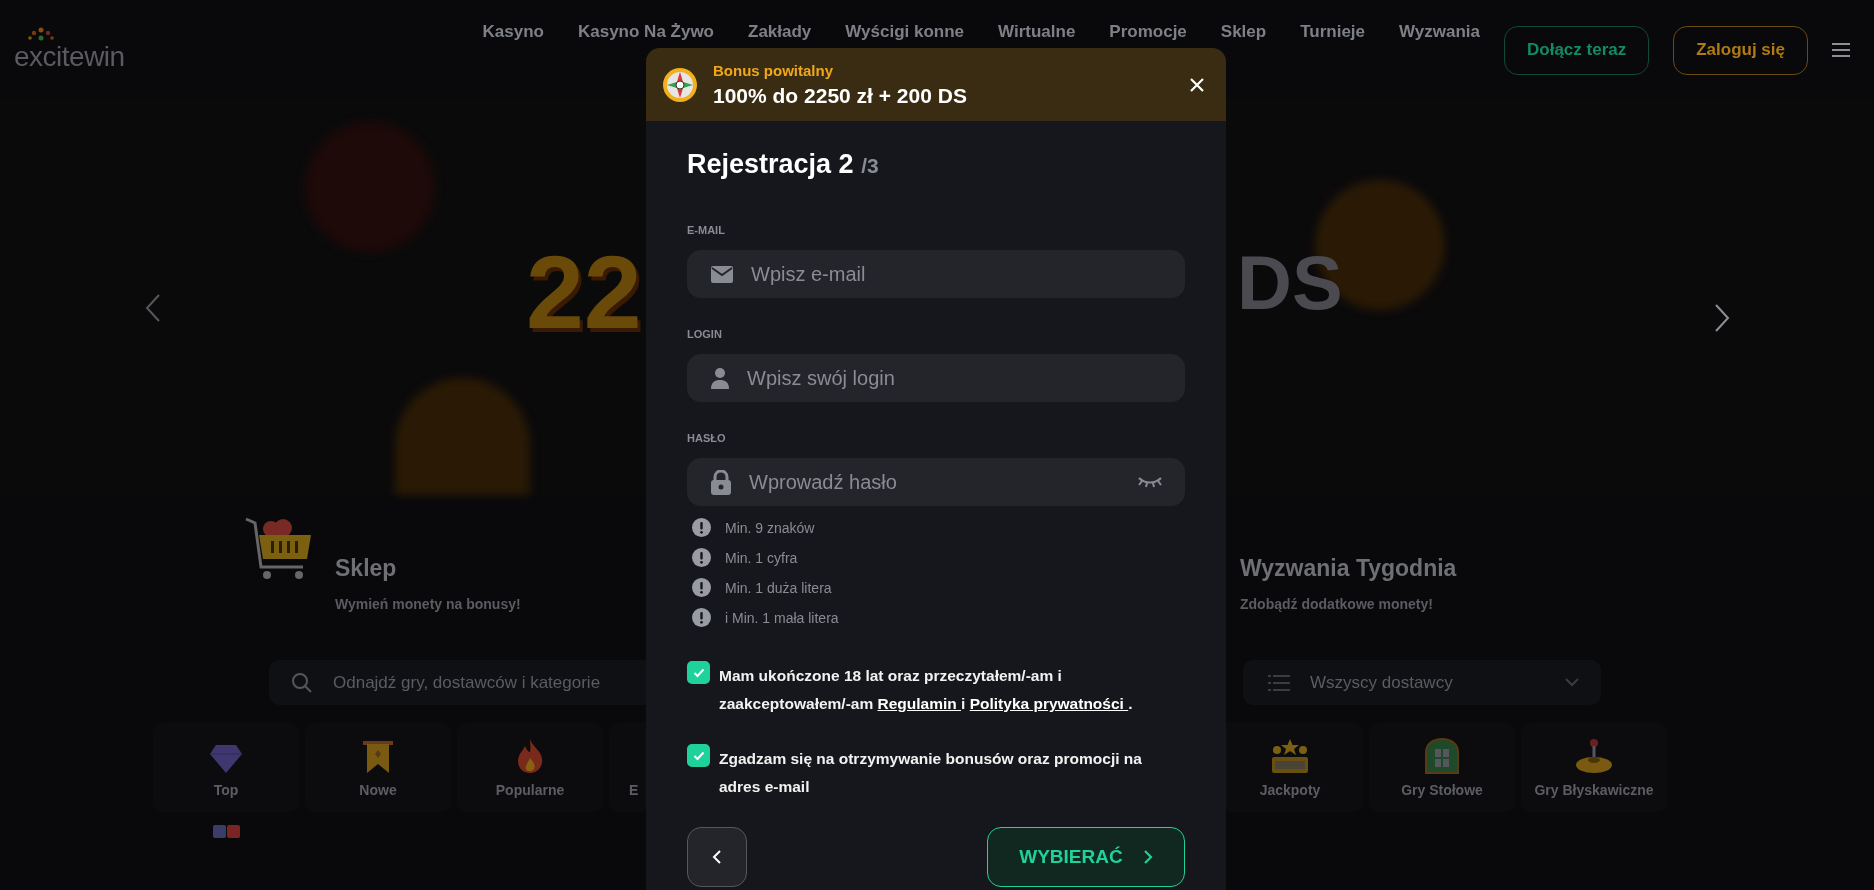 The width and height of the screenshot is (1874, 890). I want to click on password-rule: Min. 9 znaków, so click(770, 527).